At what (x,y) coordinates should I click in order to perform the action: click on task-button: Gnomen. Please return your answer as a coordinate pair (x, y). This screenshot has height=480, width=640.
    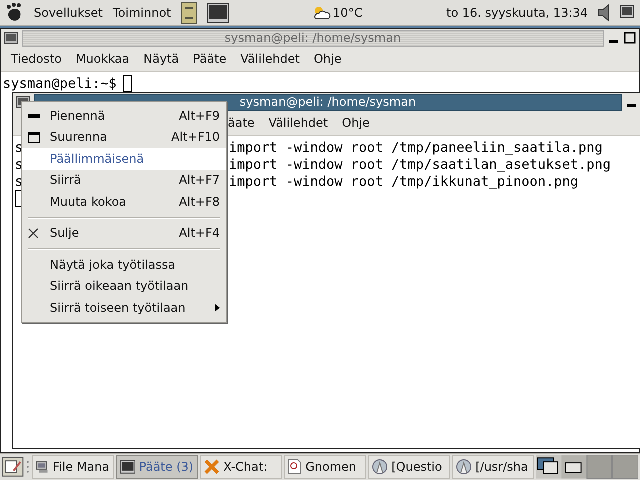
    Looking at the image, I should click on (325, 467).